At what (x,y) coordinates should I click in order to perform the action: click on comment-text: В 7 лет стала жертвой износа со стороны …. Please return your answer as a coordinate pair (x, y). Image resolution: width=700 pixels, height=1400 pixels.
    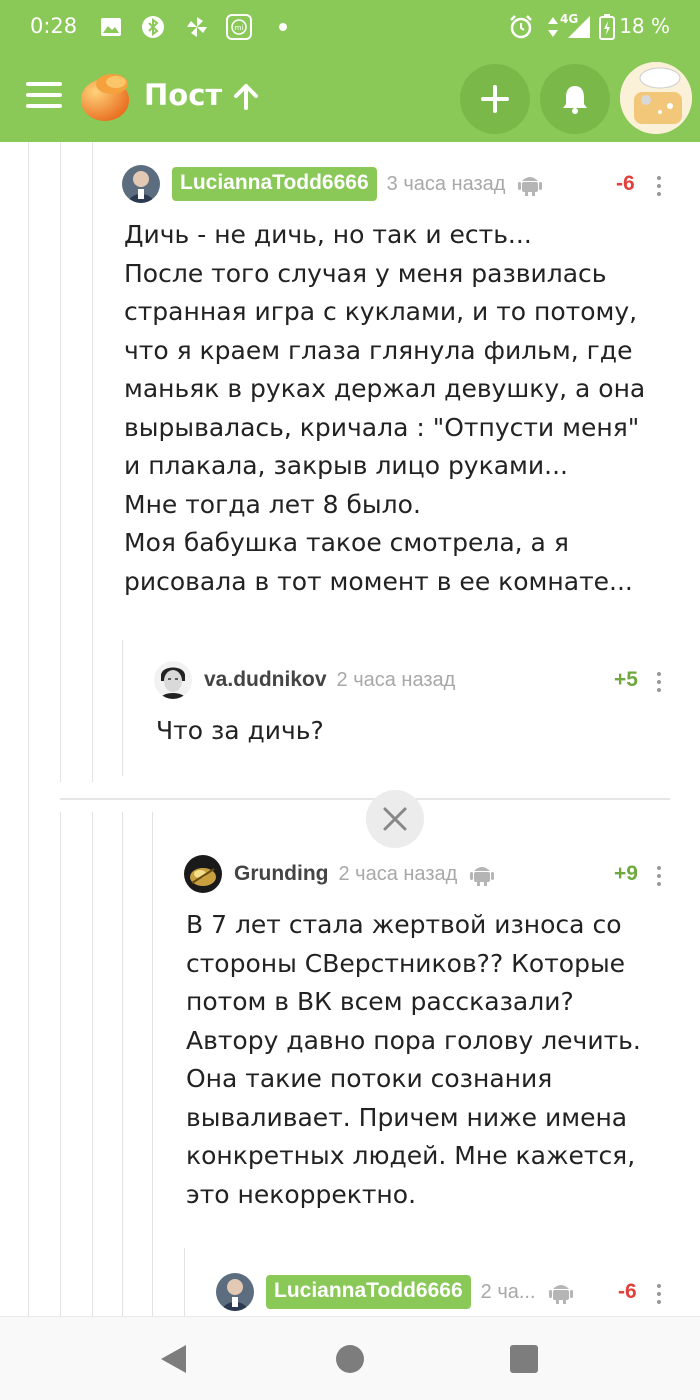
    Looking at the image, I should click on (413, 1059).